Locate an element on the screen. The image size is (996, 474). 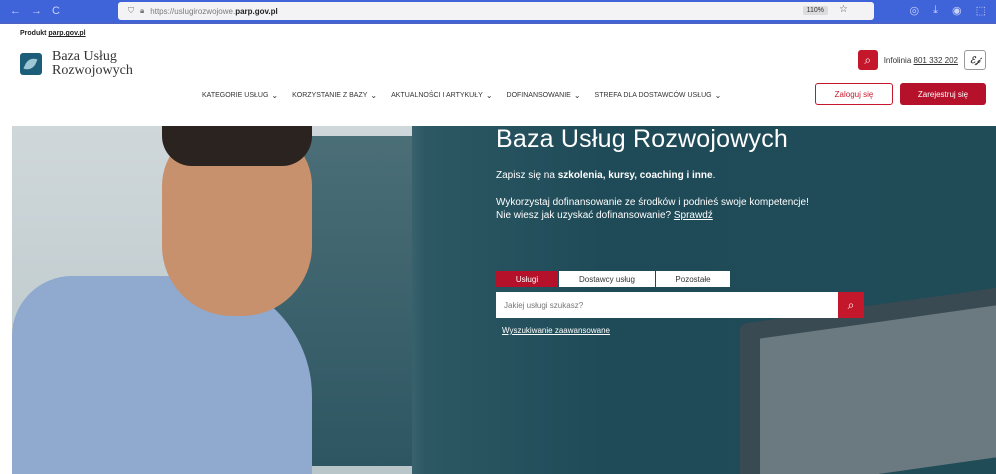
hero-photo-person-hair is located at coordinates (237, 146).